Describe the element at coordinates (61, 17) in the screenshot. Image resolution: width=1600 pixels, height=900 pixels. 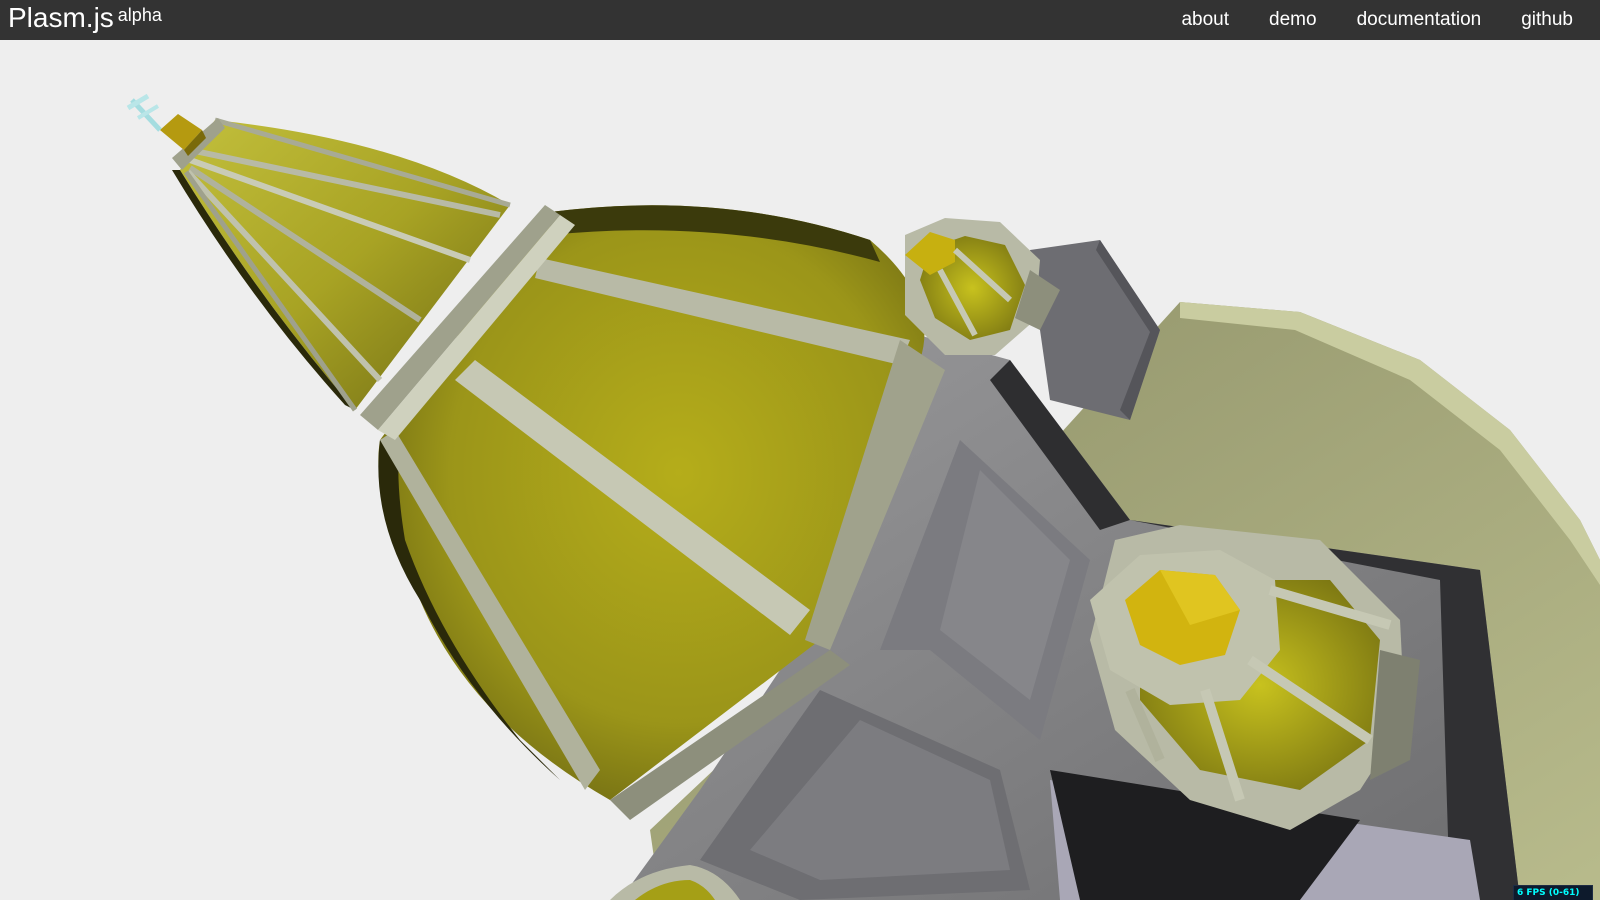
I see `brand-title: Plasm.js` at that location.